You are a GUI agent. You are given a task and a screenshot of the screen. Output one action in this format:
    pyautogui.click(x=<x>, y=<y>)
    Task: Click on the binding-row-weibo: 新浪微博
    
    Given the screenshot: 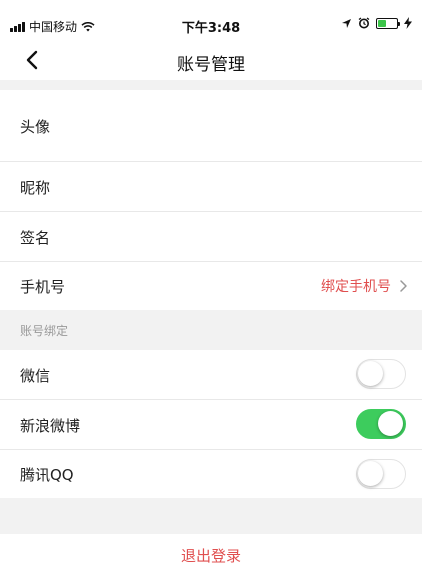 What is the action you would take?
    pyautogui.click(x=211, y=425)
    